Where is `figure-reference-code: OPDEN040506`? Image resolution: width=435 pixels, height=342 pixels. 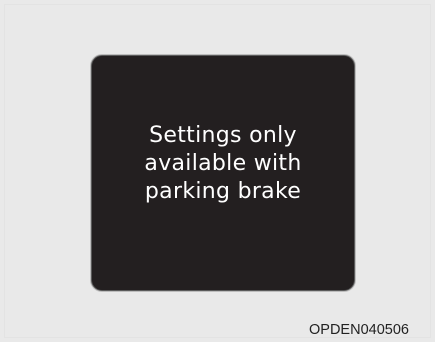
figure-reference-code: OPDEN040506 is located at coordinates (359, 330).